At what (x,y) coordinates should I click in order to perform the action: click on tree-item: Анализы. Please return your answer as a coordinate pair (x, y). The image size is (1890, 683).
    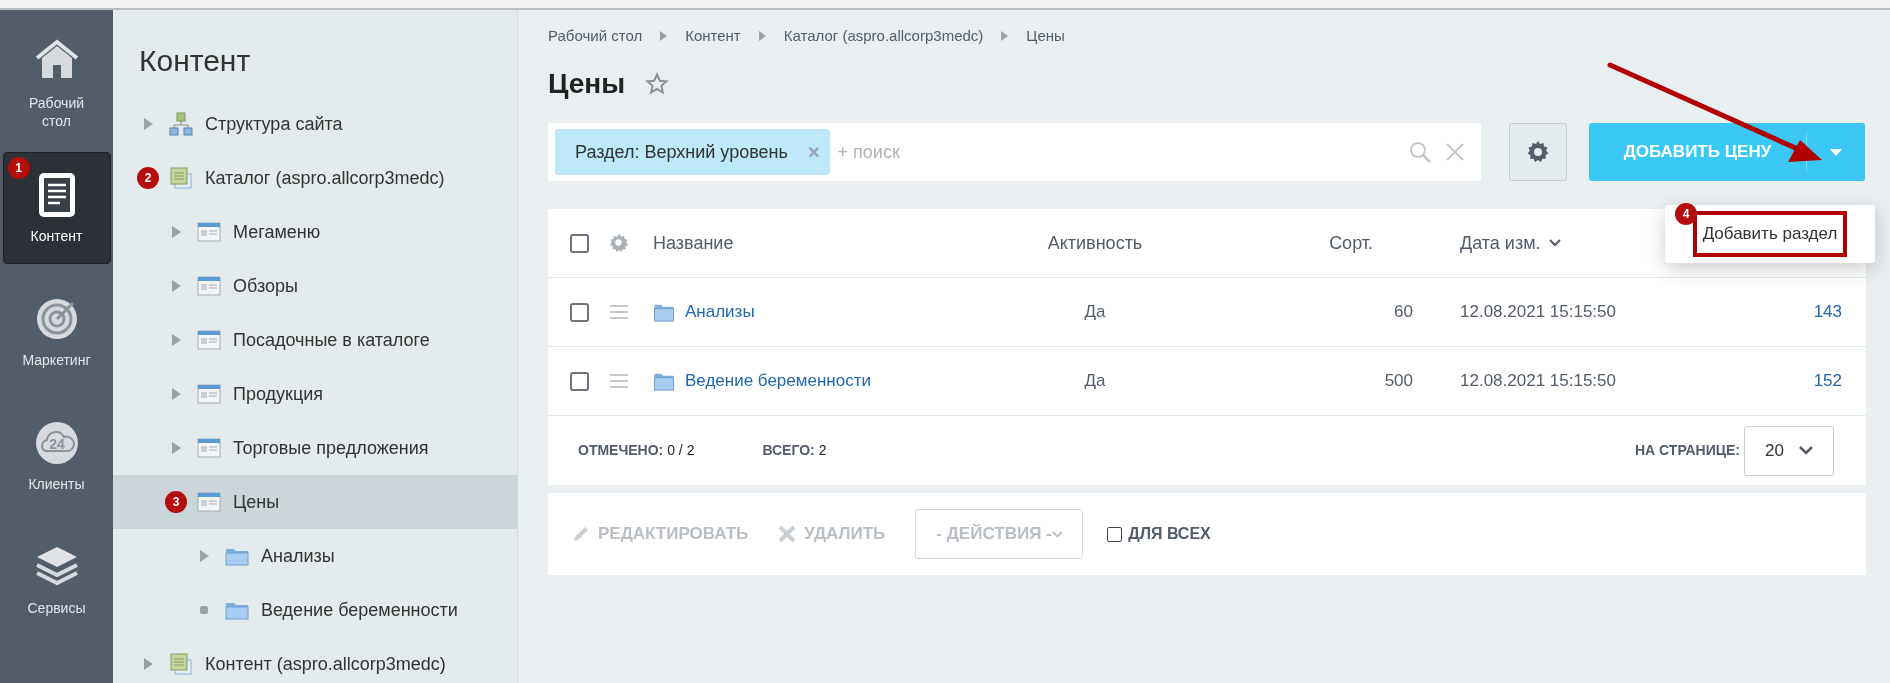
    Looking at the image, I should click on (315, 556).